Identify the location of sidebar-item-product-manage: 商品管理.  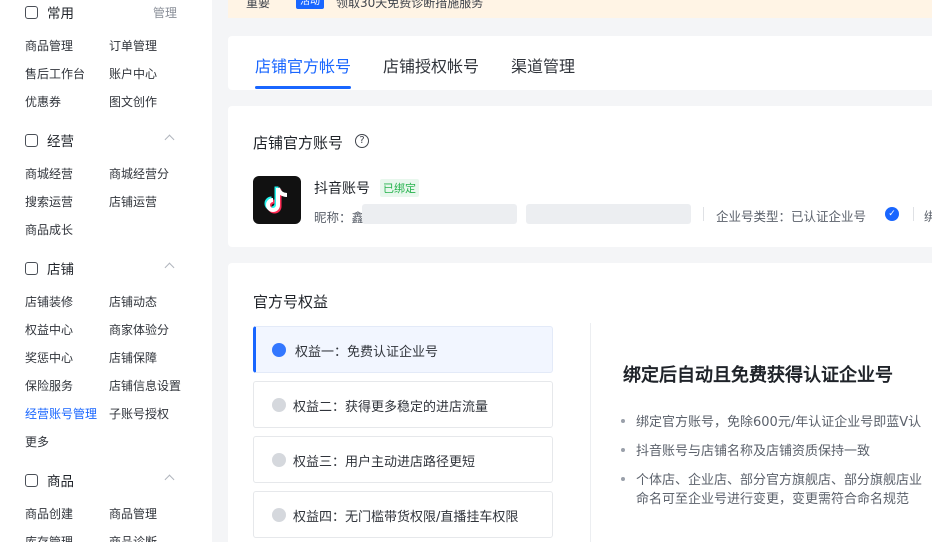
(49, 45).